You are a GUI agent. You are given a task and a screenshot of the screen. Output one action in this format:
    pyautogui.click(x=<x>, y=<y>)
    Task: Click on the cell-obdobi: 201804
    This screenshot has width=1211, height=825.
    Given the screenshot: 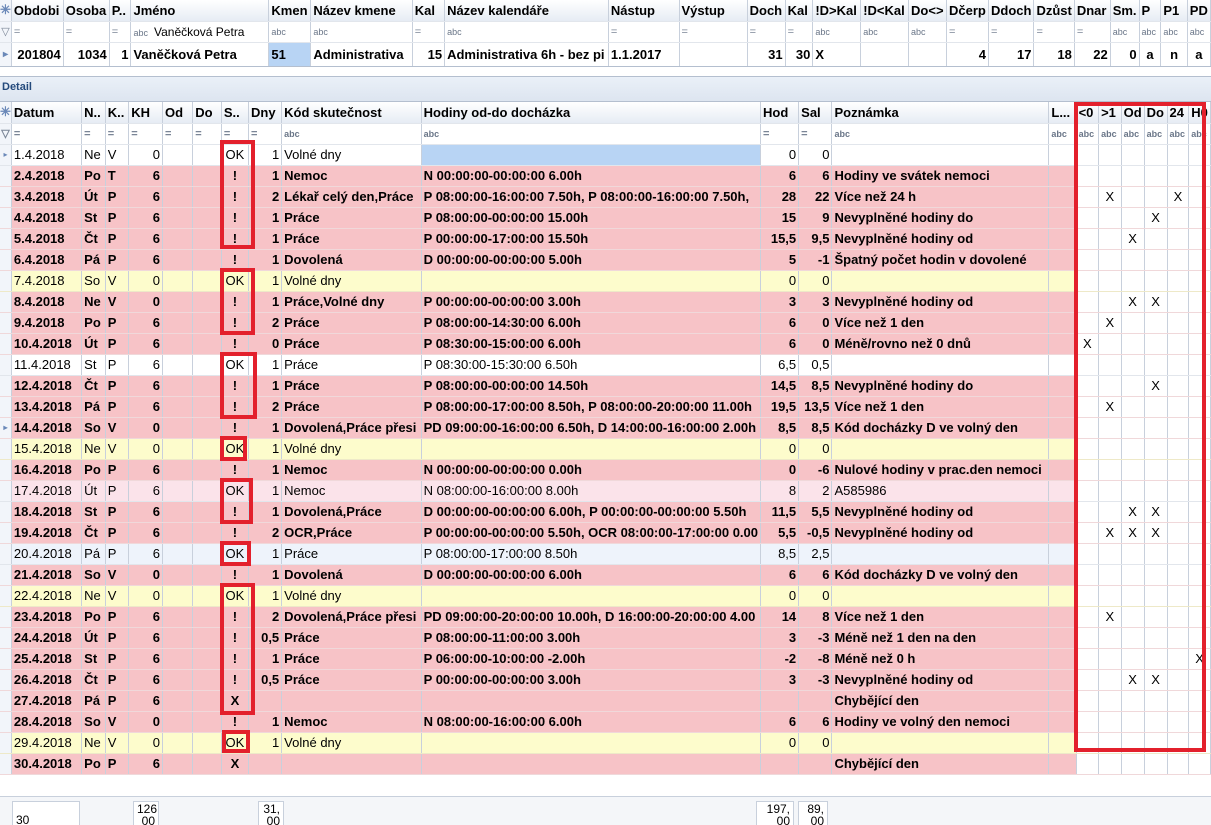 What is the action you would take?
    pyautogui.click(x=37, y=54)
    